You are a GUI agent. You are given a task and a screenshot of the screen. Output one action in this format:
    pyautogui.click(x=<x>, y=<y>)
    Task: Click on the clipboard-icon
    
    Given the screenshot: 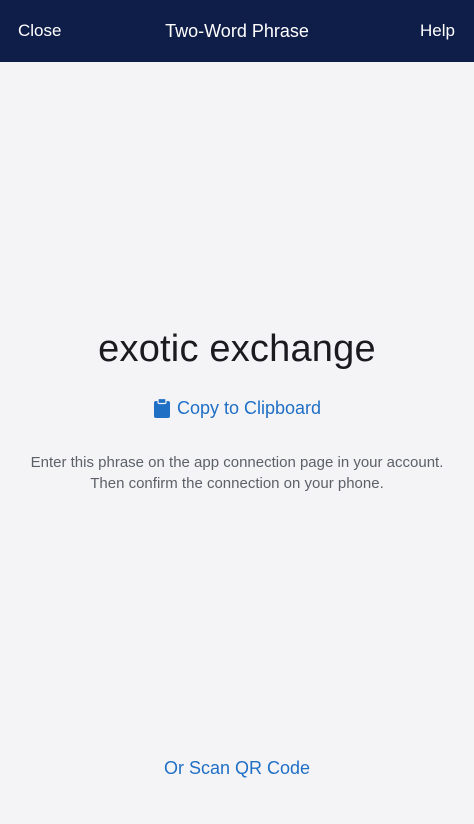 What is the action you would take?
    pyautogui.click(x=162, y=408)
    